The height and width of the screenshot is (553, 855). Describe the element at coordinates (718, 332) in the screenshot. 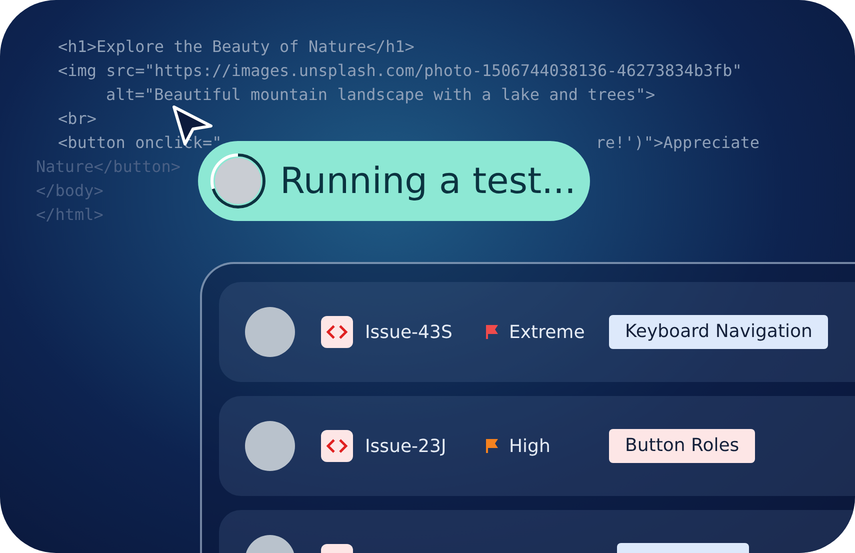

I see `issue-tag: Keyboard Navigation` at that location.